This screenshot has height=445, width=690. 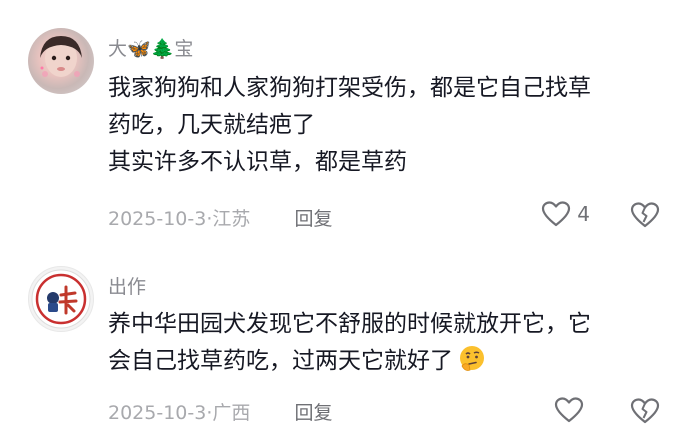 I want to click on avatar-logo-icon, so click(x=61, y=299).